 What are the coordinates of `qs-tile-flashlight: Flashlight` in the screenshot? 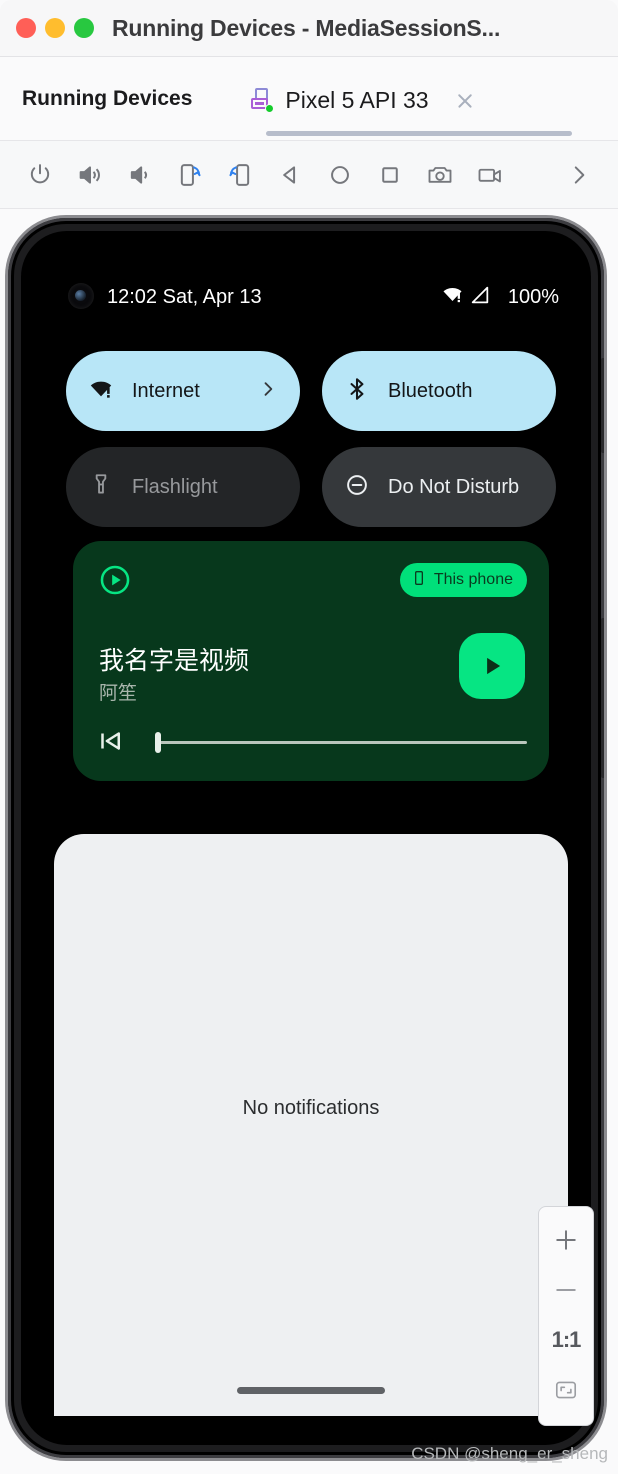 It's located at (183, 487).